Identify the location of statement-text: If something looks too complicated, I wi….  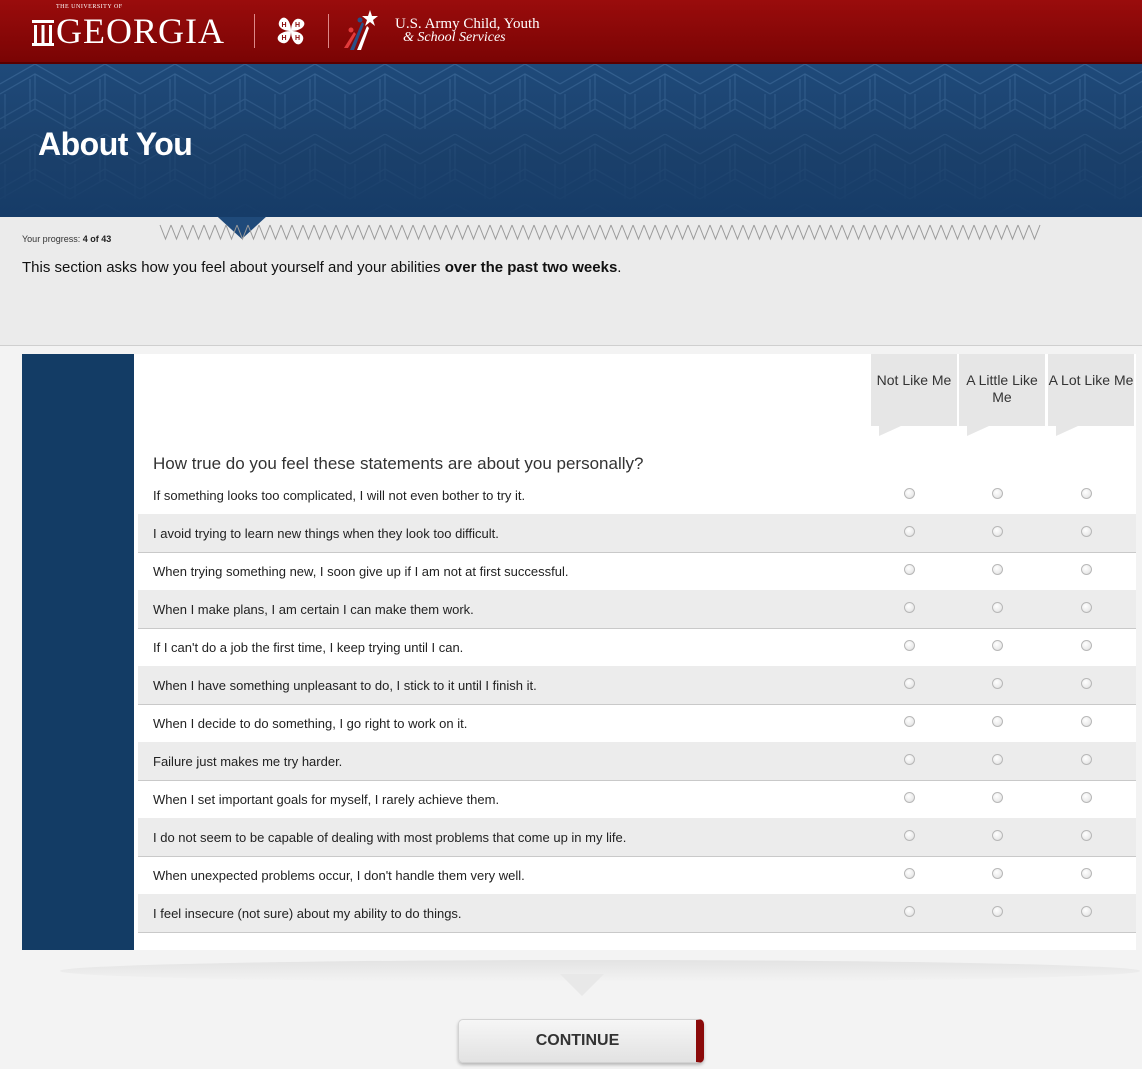
(339, 495).